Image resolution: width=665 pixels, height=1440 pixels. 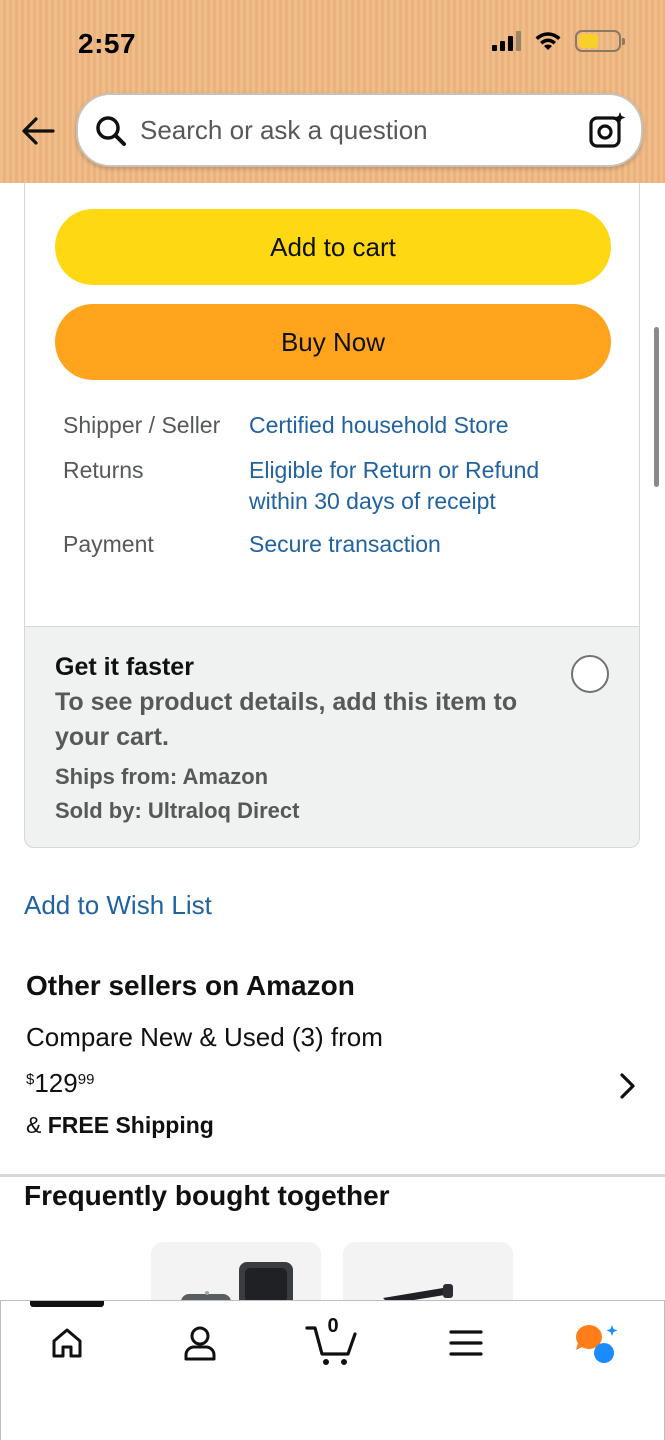 I want to click on battery-icon, so click(x=600, y=41).